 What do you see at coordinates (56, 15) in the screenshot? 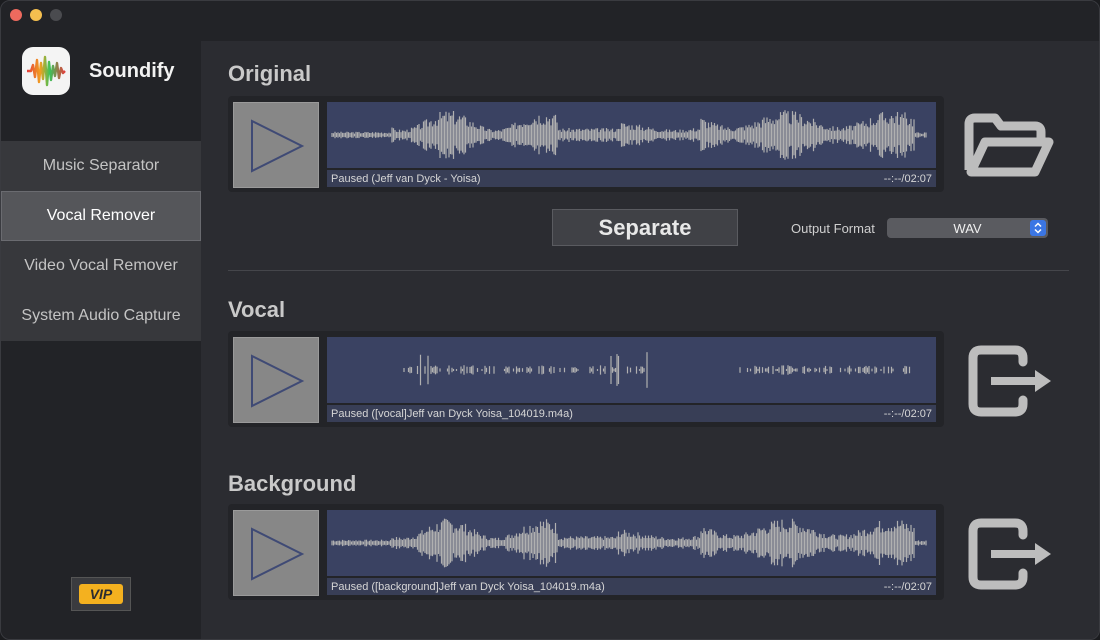
I see `maximize-window-button` at bounding box center [56, 15].